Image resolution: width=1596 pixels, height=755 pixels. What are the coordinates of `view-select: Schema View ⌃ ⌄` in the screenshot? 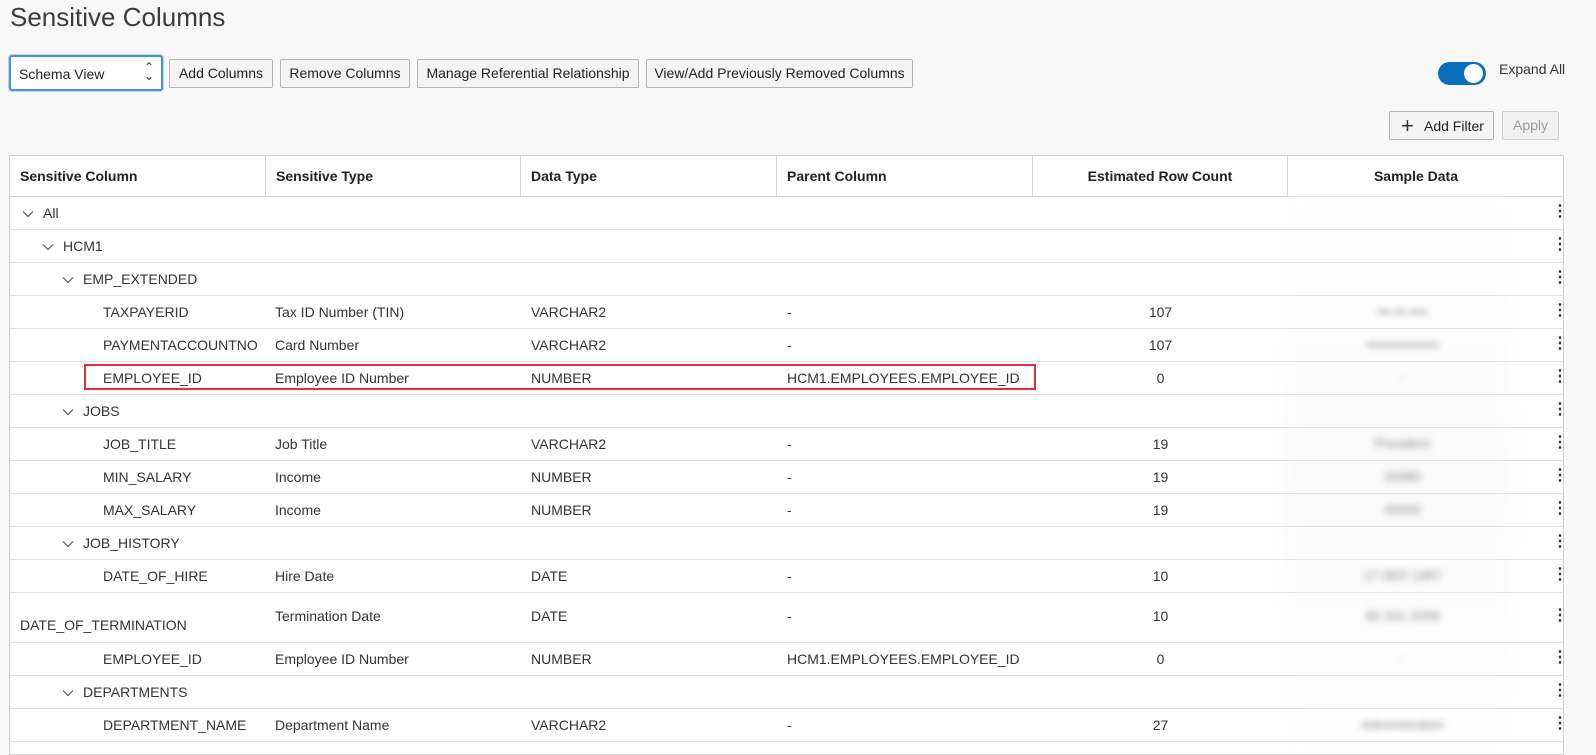 It's located at (86, 73).